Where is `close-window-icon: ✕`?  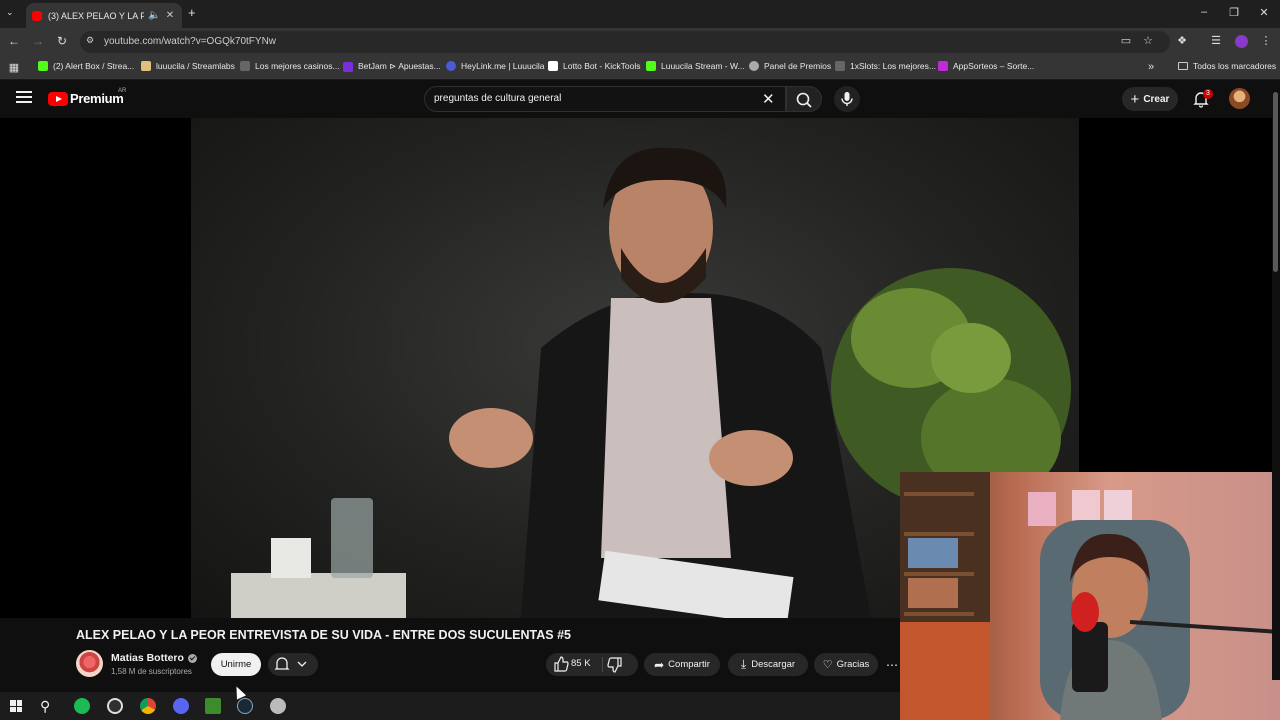
close-window-icon: ✕ is located at coordinates (1264, 12).